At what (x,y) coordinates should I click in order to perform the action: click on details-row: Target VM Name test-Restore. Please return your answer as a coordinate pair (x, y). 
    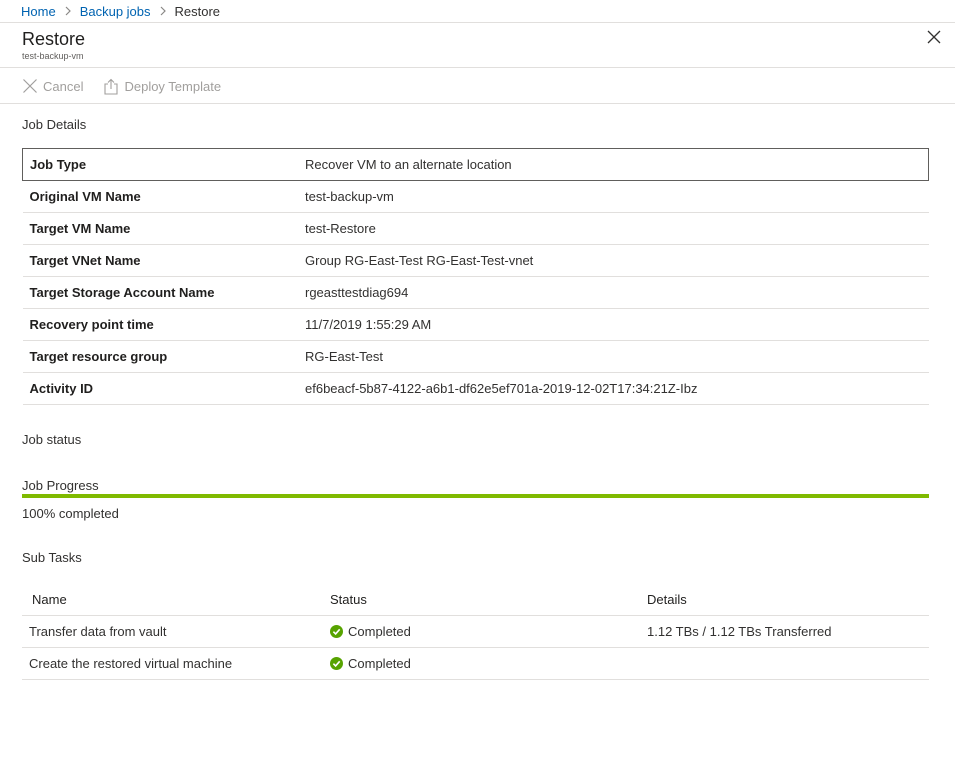
    Looking at the image, I should click on (475, 228).